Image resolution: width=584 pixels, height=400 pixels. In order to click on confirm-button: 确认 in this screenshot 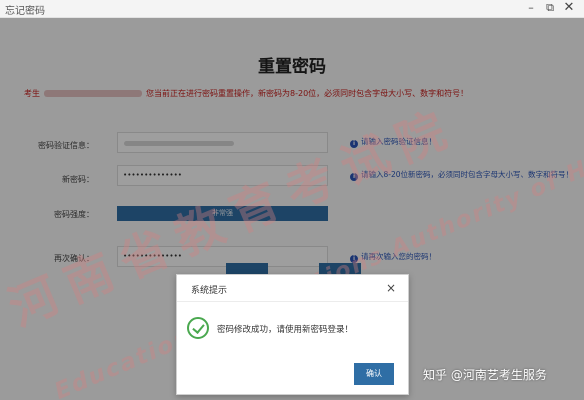, I will do `click(374, 374)`.